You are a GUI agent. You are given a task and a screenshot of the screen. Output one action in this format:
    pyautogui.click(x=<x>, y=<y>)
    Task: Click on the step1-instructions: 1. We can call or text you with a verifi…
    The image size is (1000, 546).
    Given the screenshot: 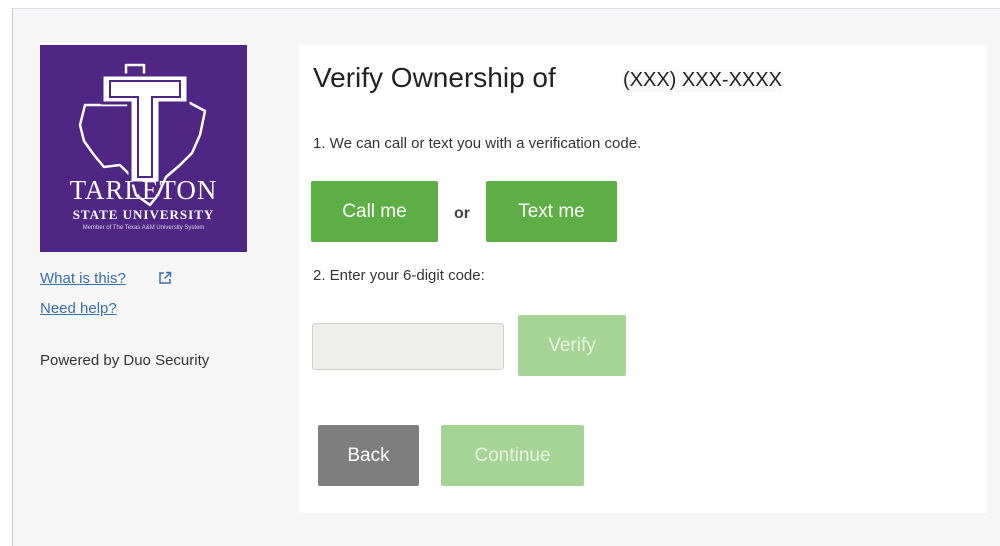 What is the action you would take?
    pyautogui.click(x=477, y=143)
    